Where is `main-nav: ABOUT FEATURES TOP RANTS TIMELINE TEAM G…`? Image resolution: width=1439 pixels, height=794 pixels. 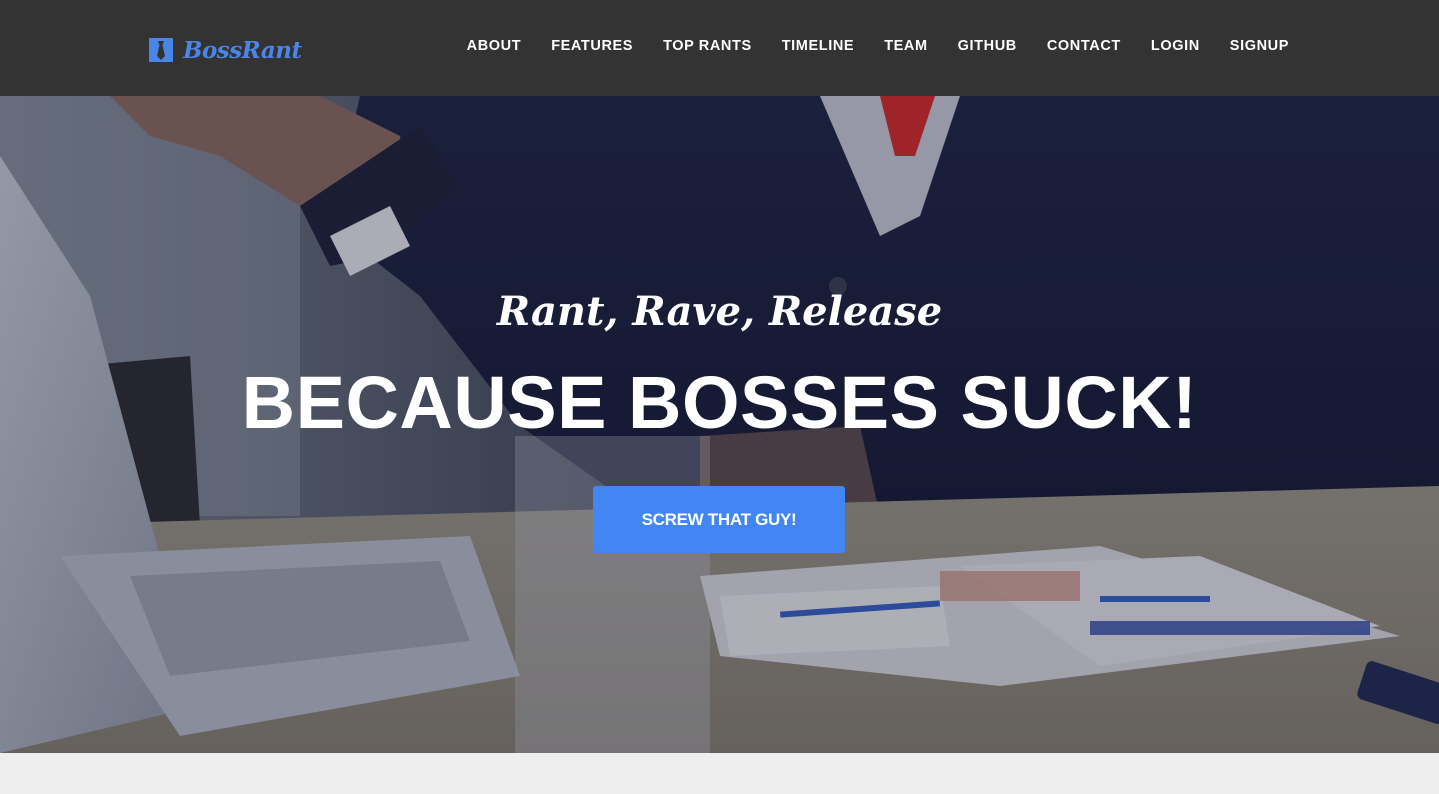 main-nav: ABOUT FEATURES TOP RANTS TIMELINE TEAM G… is located at coordinates (878, 46).